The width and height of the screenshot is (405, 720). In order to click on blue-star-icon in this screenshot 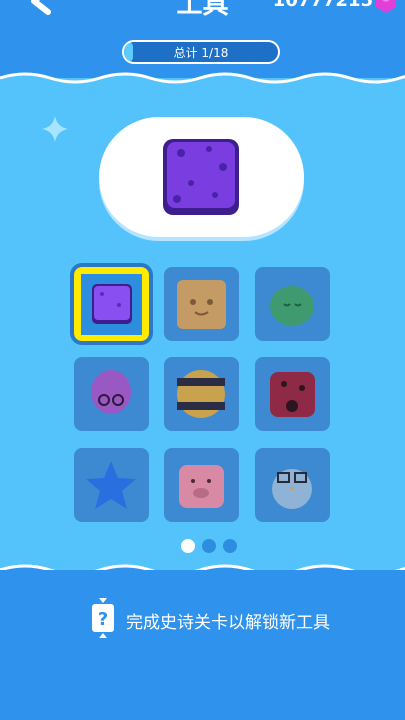, I will do `click(111, 485)`.